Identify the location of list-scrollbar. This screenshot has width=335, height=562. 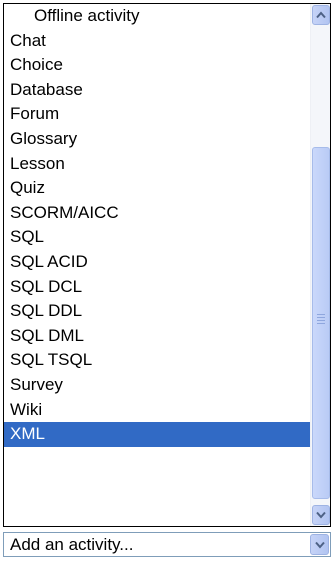
(320, 265).